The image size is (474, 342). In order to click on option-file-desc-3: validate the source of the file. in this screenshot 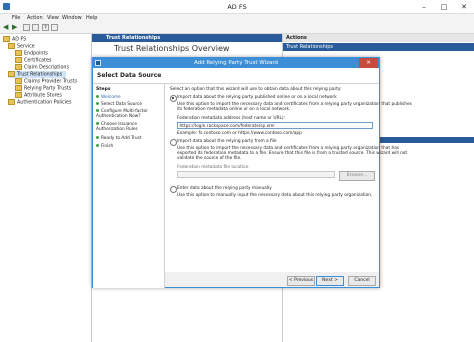, I will do `click(209, 158)`.